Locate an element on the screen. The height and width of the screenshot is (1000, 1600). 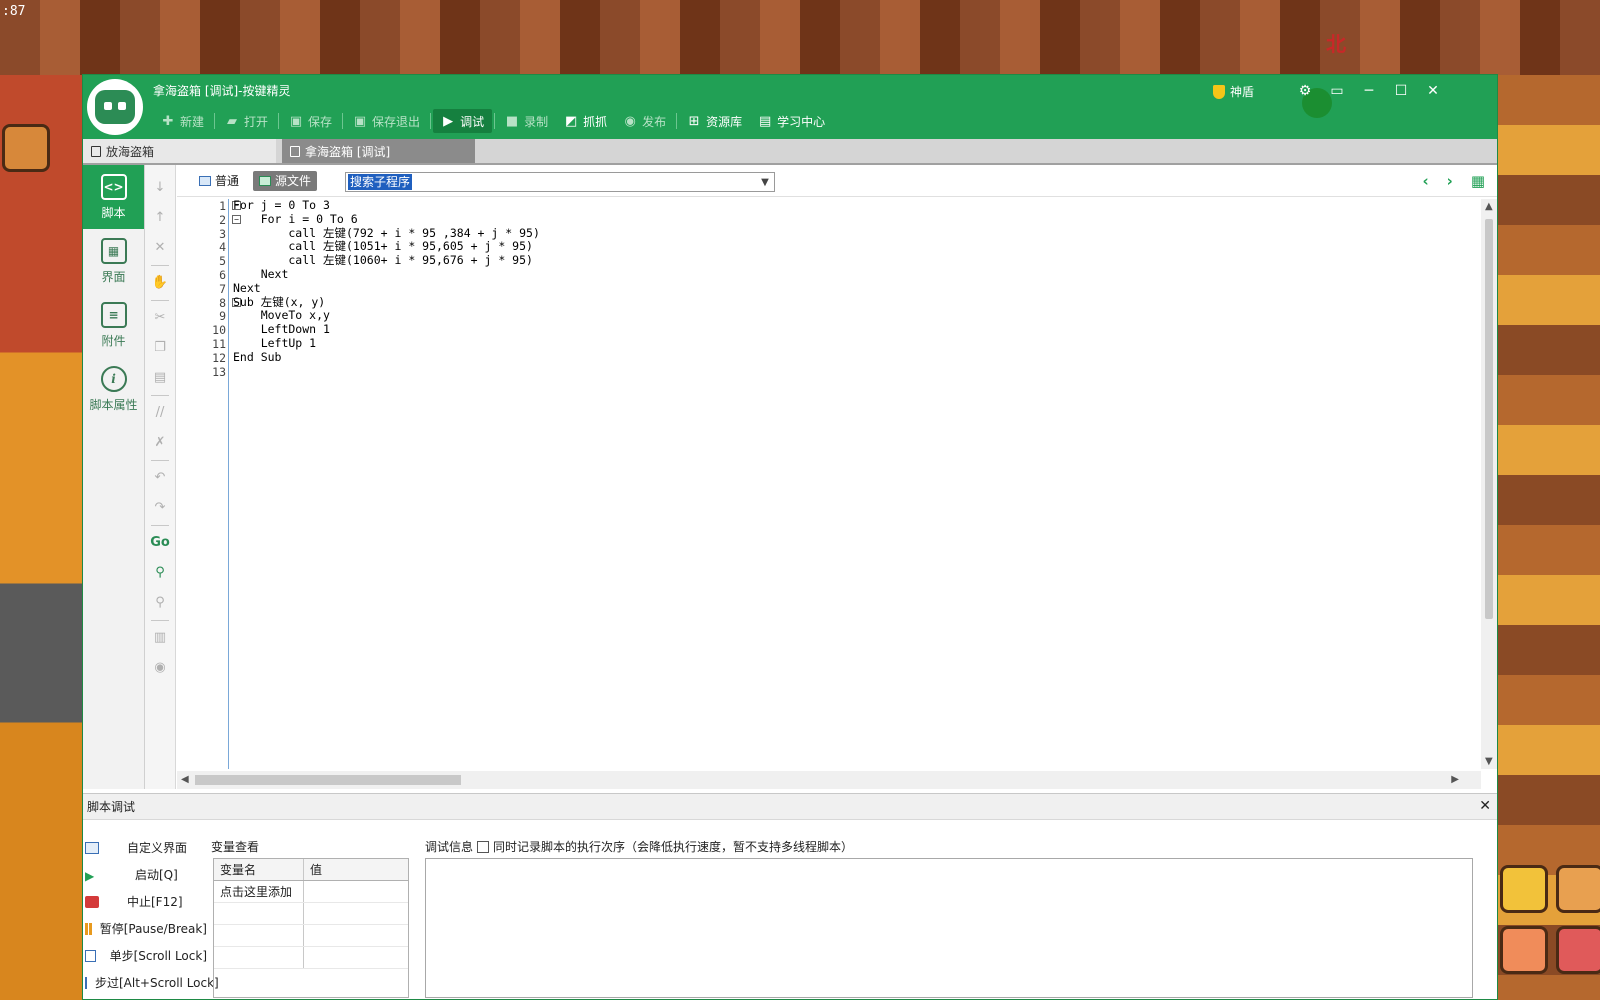
bookmark-icon: ▥ is located at coordinates (160, 638).